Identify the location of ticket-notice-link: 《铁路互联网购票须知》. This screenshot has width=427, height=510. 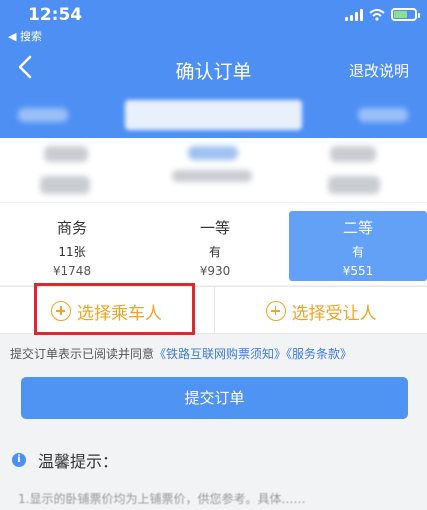
(220, 354).